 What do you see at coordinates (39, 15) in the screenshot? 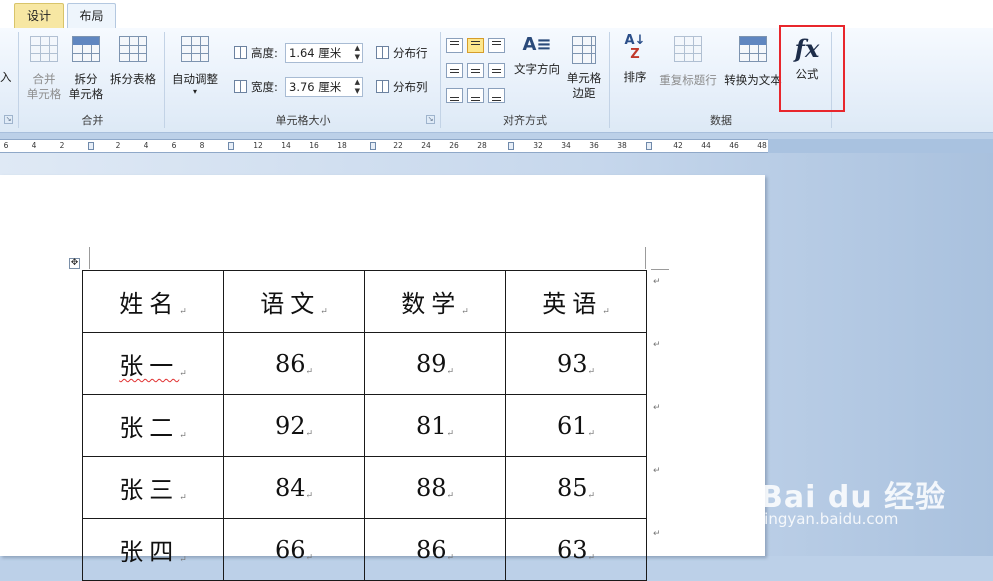
I see `tab-design: 设计` at bounding box center [39, 15].